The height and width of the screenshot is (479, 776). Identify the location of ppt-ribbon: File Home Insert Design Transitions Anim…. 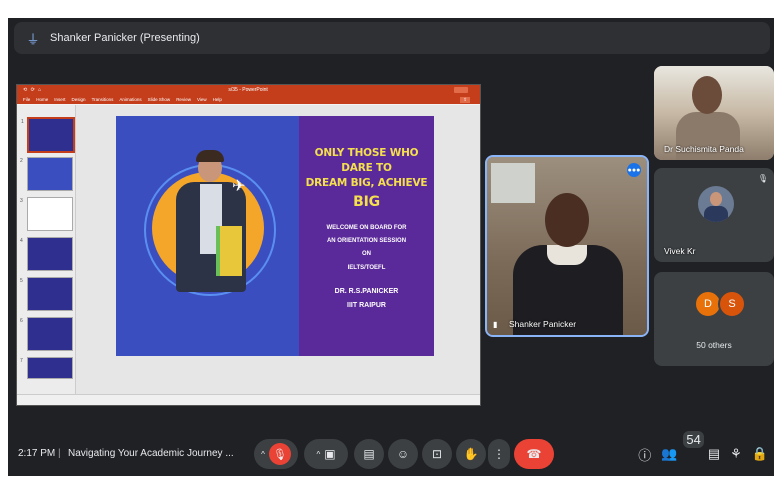
(248, 99).